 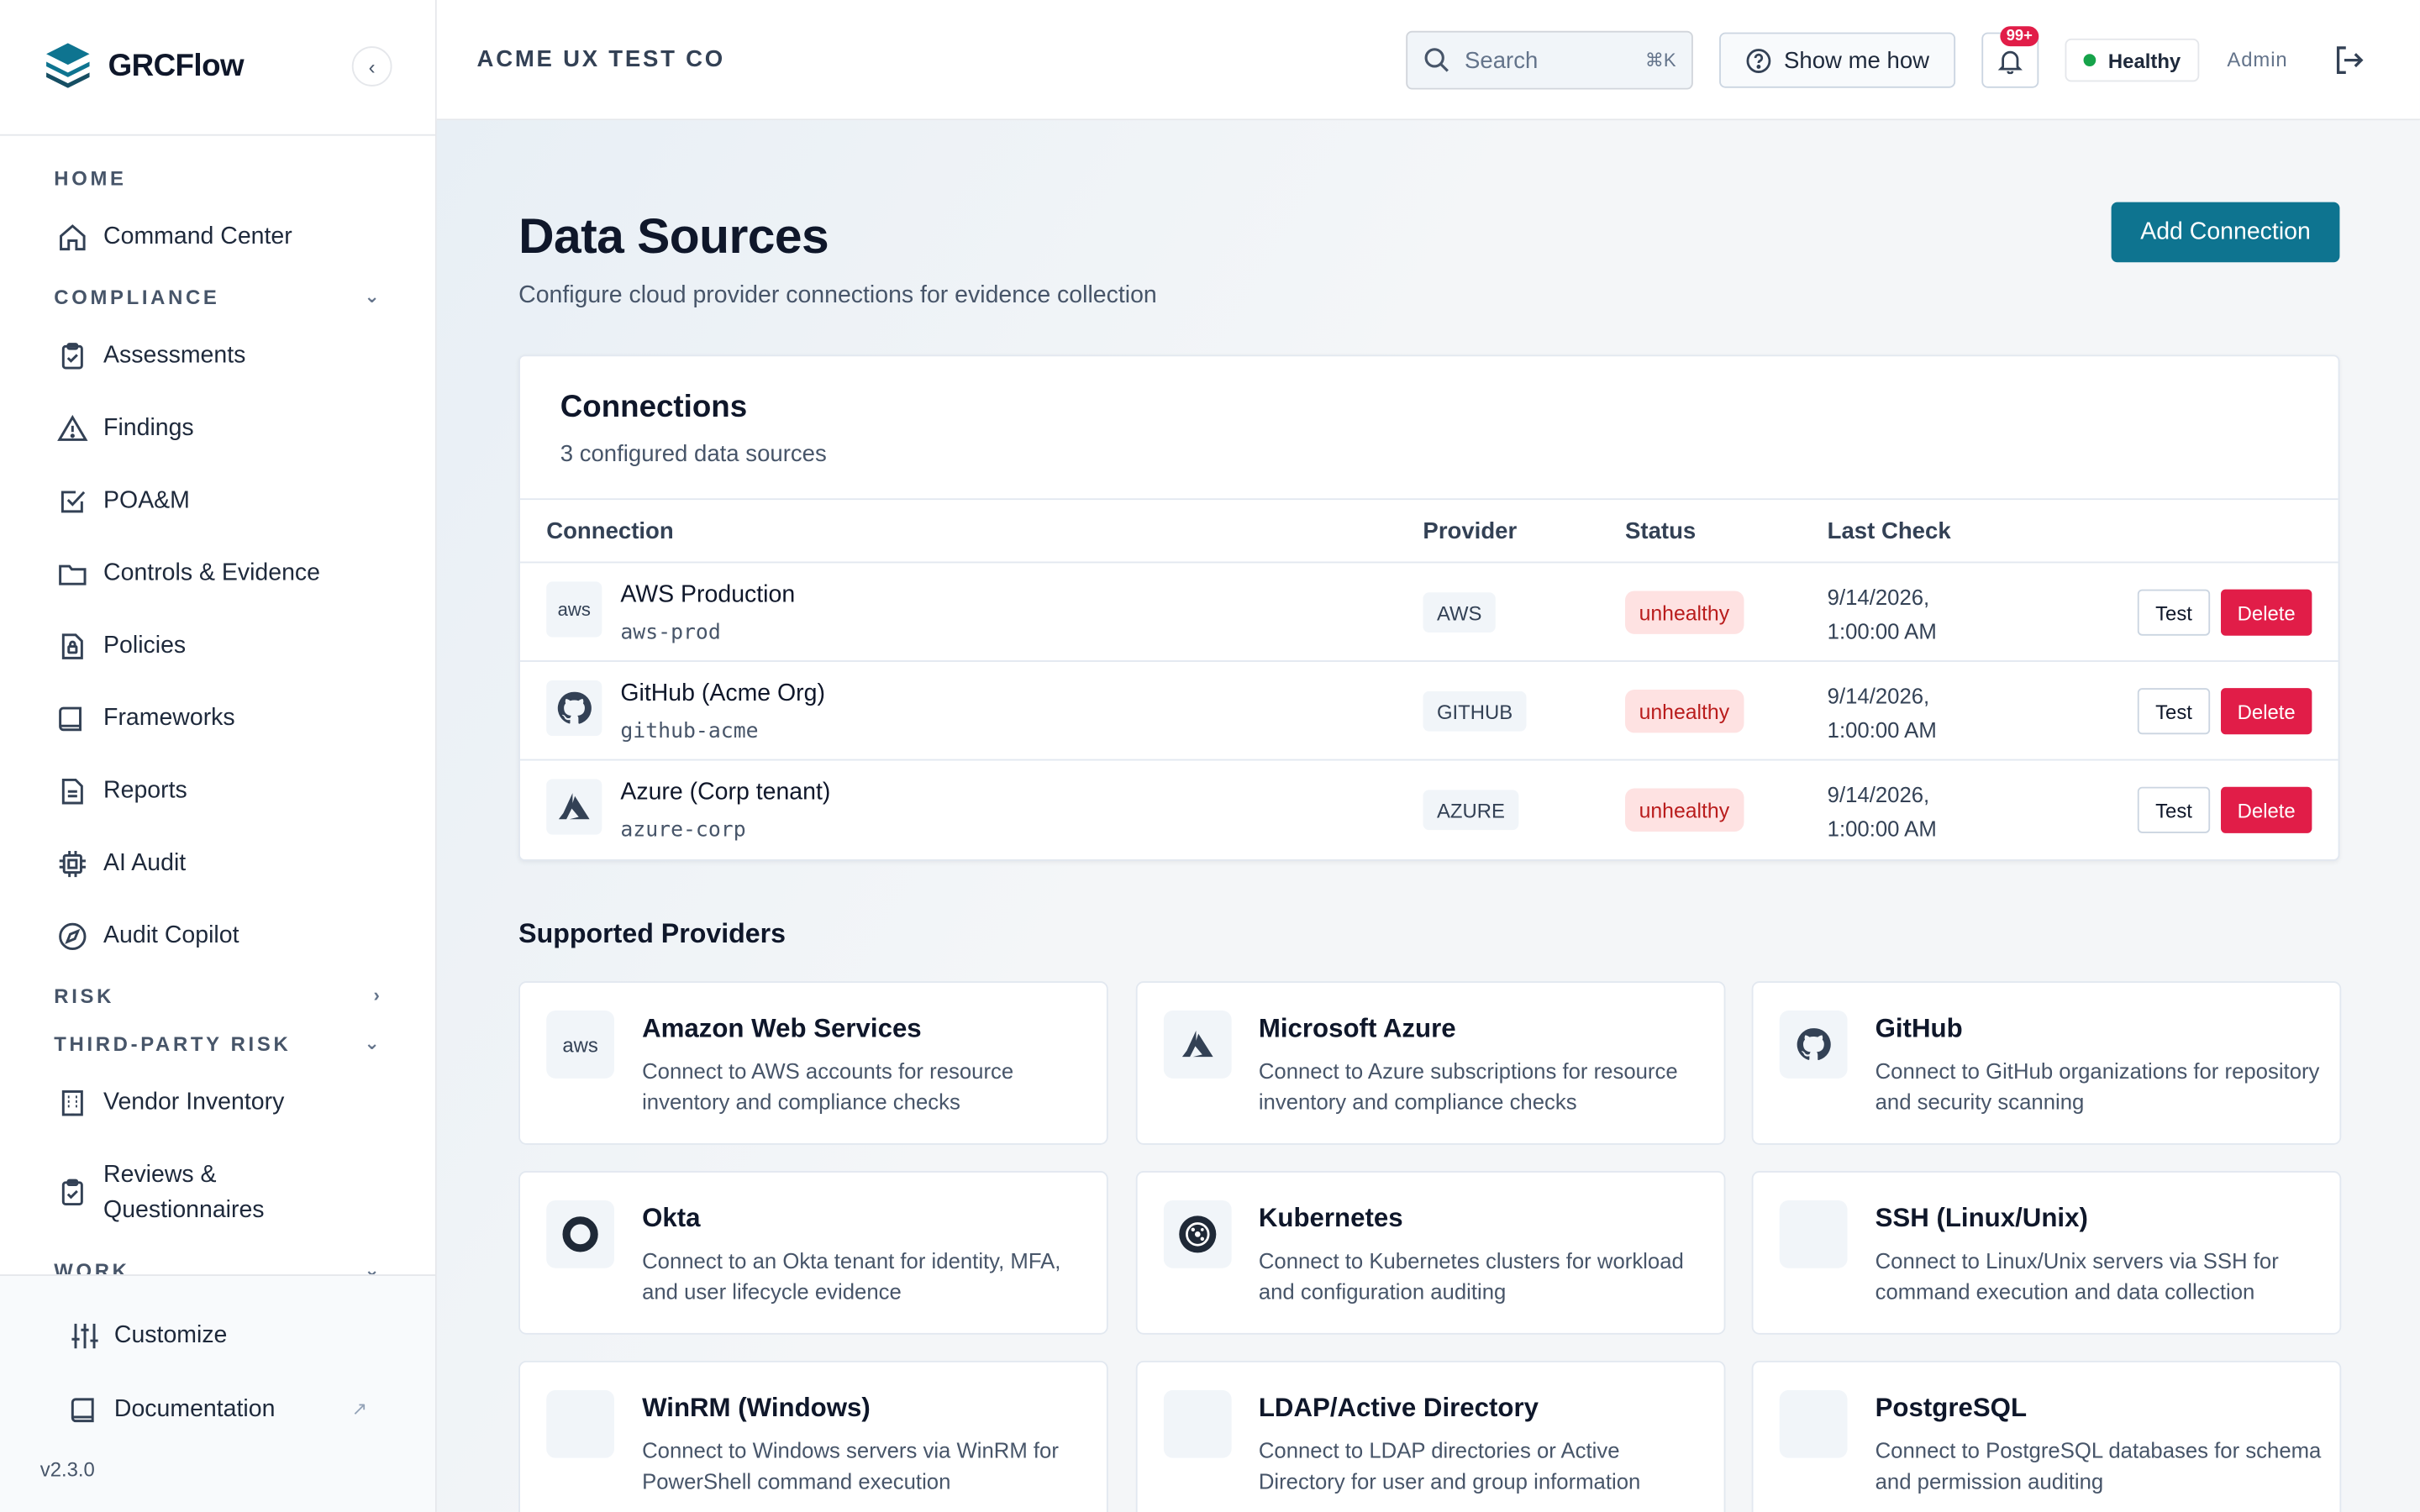 I want to click on connection-name: AWS Production, so click(x=708, y=594).